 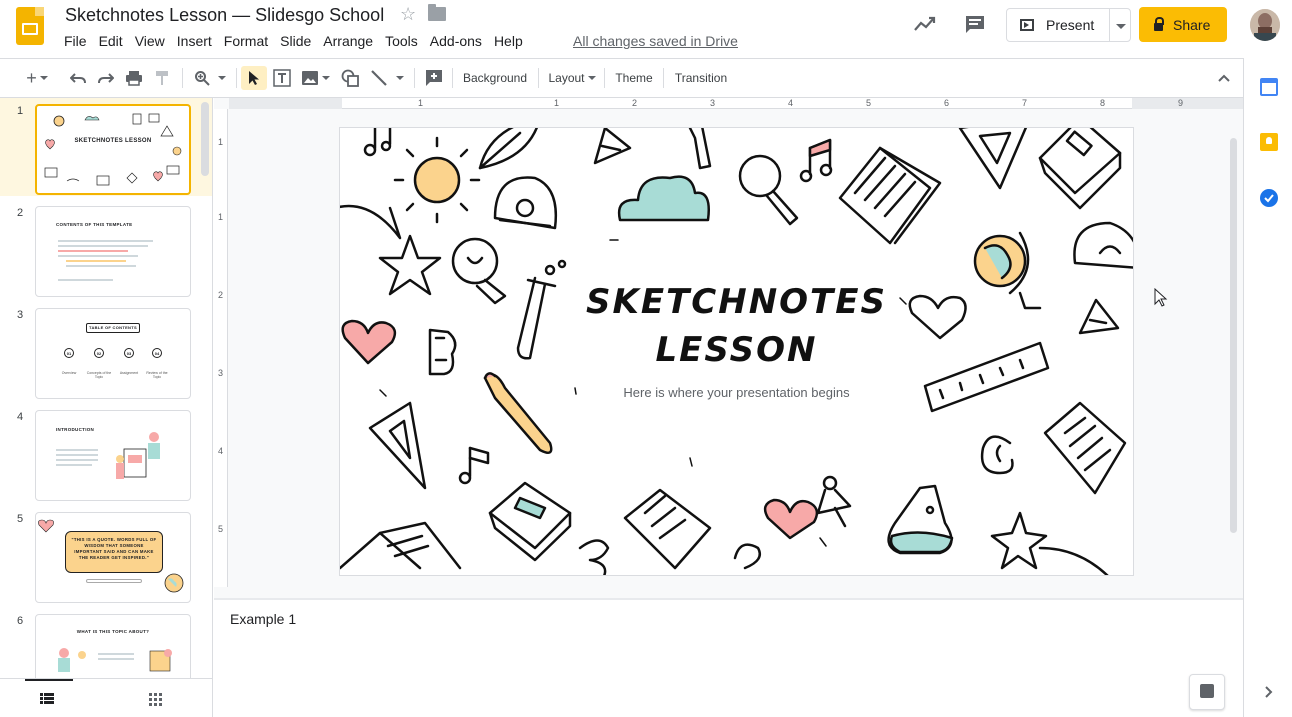 I want to click on menu-arrange: Arrange, so click(x=348, y=41).